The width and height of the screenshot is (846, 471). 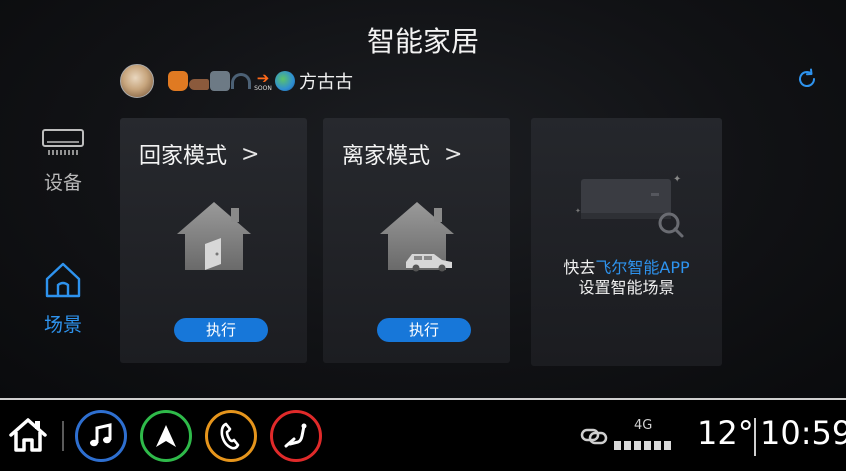 What do you see at coordinates (62, 325) in the screenshot?
I see `sidebar-item-label: 场景` at bounding box center [62, 325].